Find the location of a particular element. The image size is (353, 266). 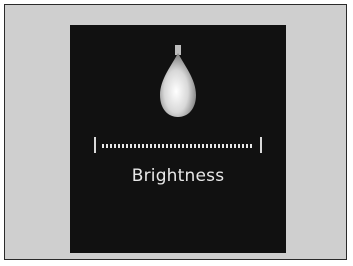

brightness-slider is located at coordinates (178, 146).